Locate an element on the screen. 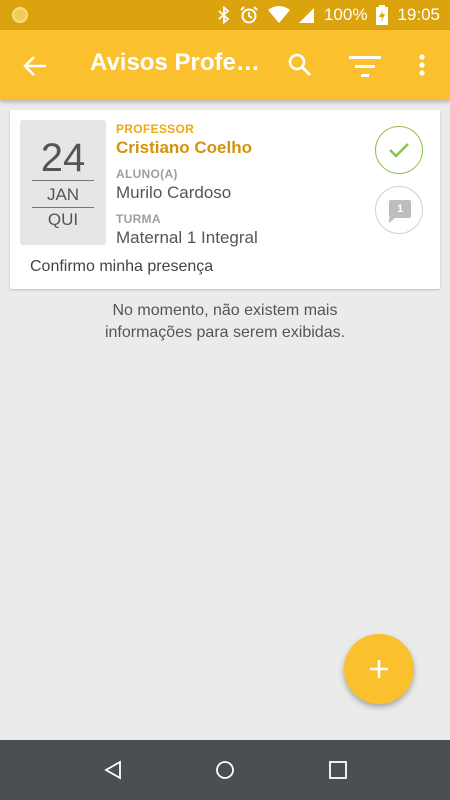 The image size is (450, 800). status-bar: 100% 19:05 is located at coordinates (225, 15).